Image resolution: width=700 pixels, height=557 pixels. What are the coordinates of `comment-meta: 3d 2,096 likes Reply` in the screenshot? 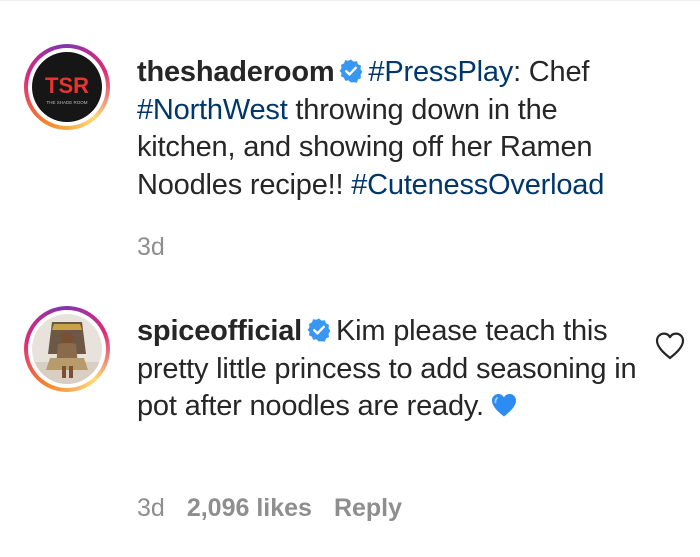 It's located at (280, 508).